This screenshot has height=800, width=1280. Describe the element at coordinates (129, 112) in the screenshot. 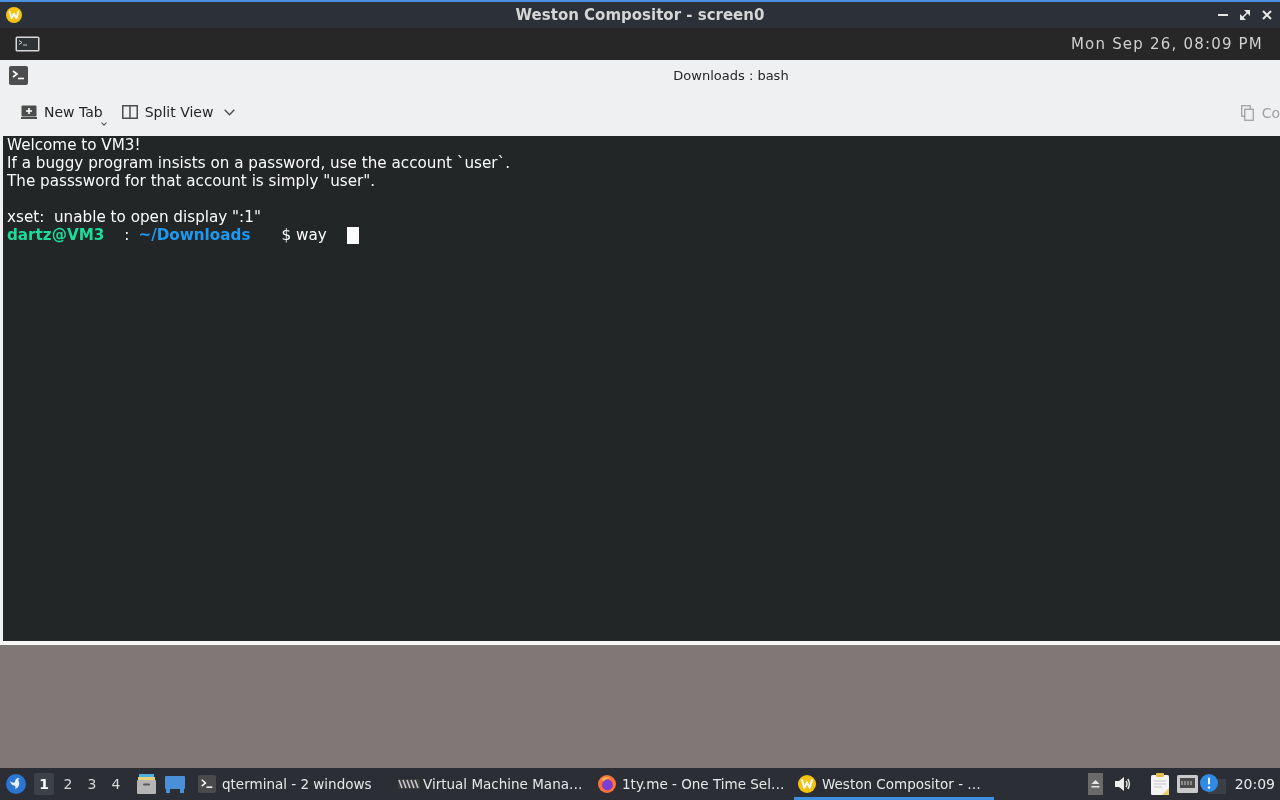

I see `split-view-icon` at that location.